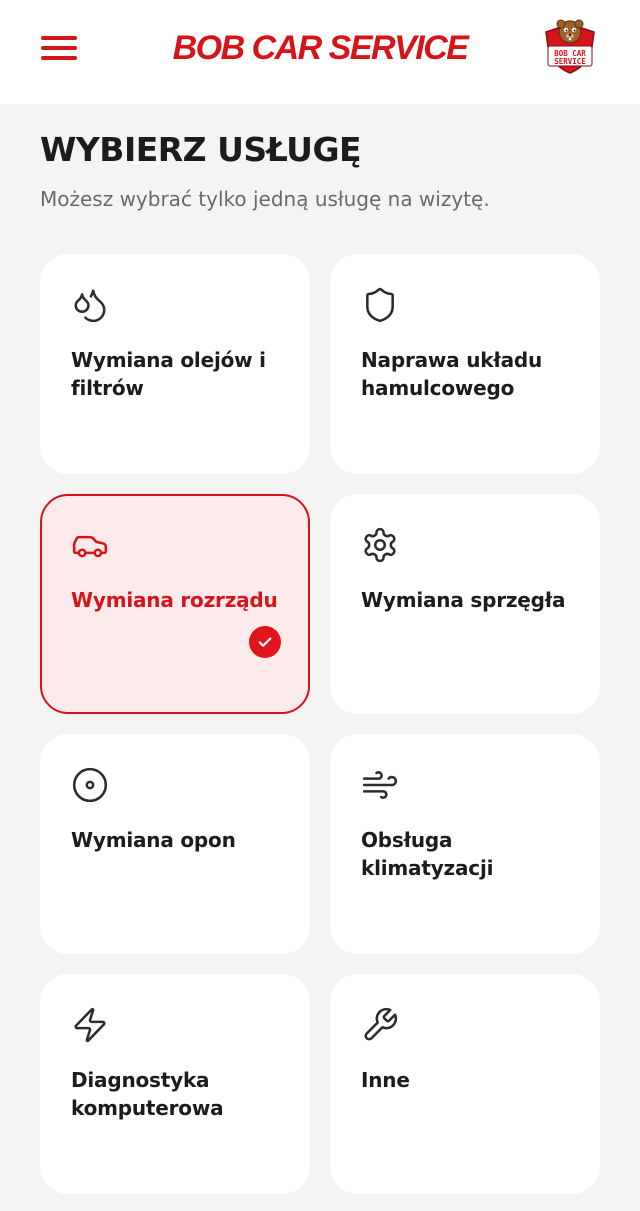 The height and width of the screenshot is (1211, 640). I want to click on service-card-timing: Wymiana rozrządu, so click(175, 604).